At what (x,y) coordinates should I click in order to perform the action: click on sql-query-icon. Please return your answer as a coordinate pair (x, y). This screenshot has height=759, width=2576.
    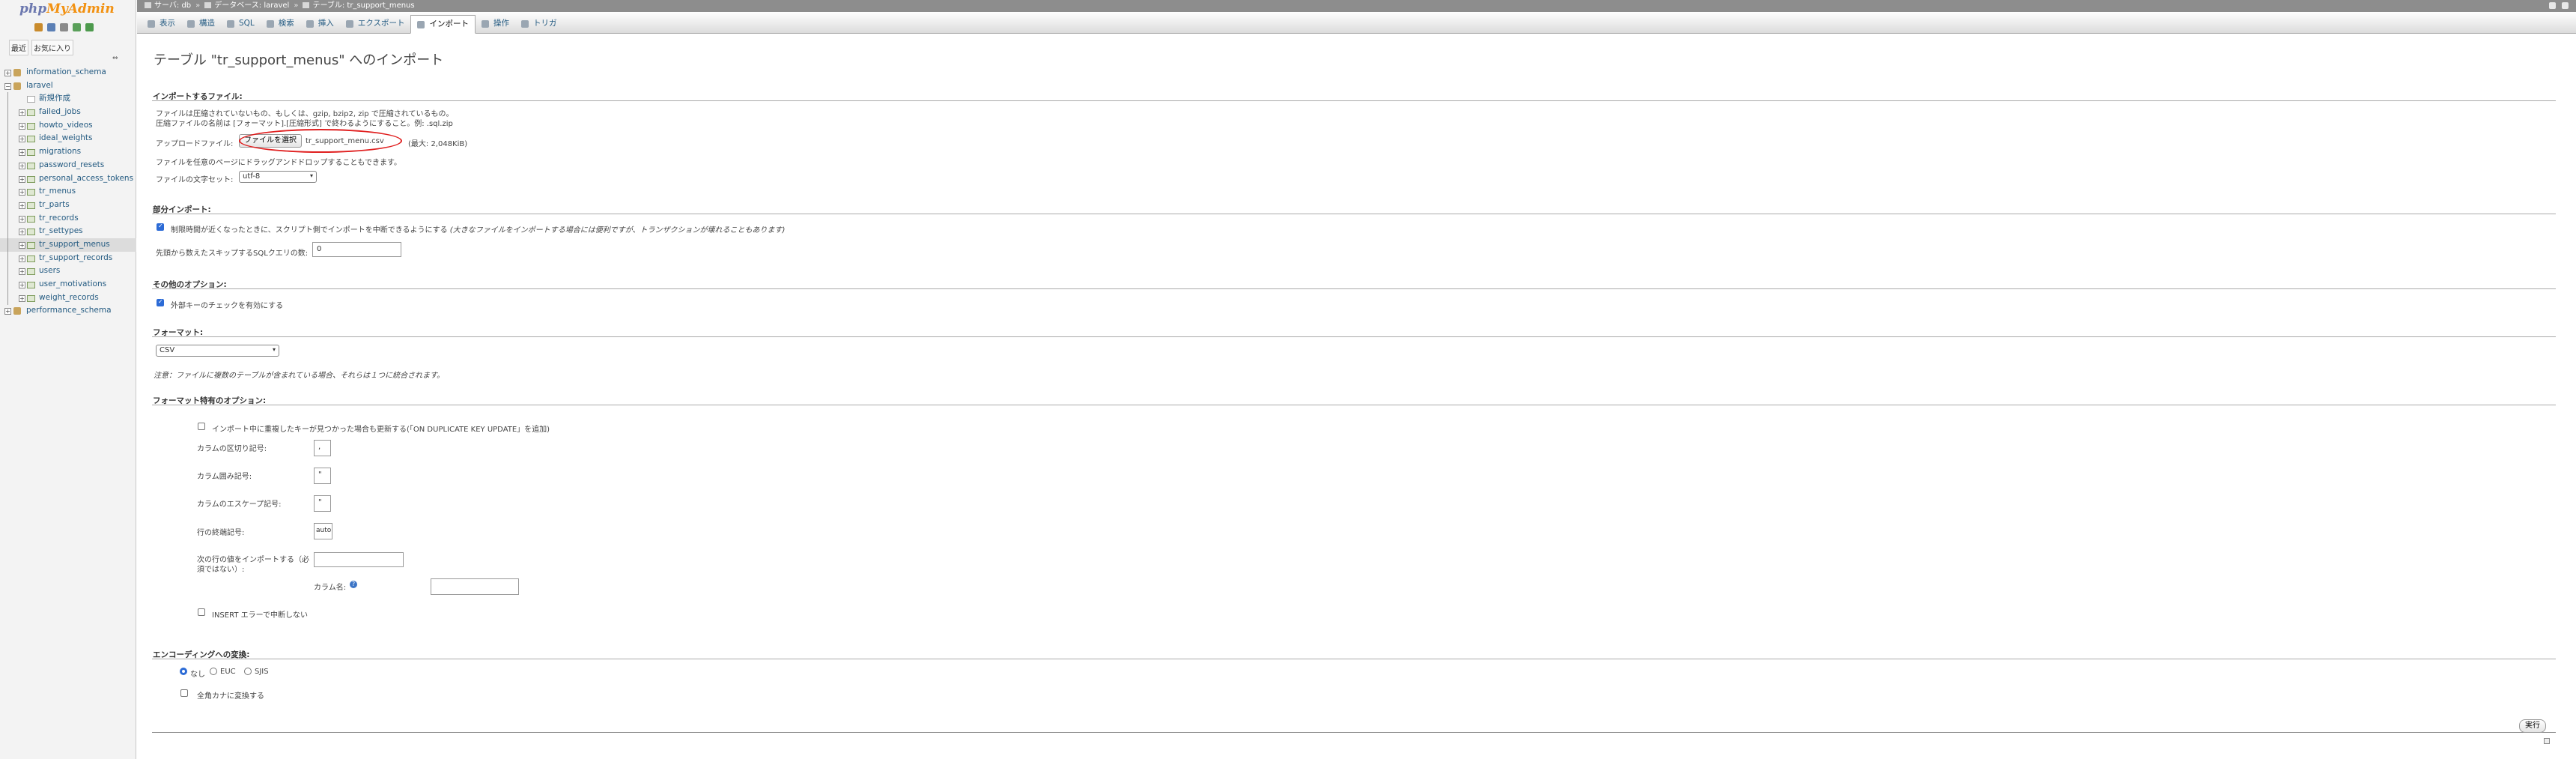
    Looking at the image, I should click on (51, 27).